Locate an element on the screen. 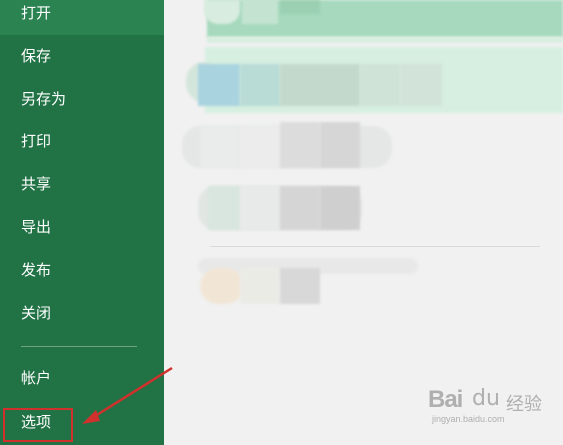 This screenshot has height=445, width=563. paw-icon: du is located at coordinates (486, 398).